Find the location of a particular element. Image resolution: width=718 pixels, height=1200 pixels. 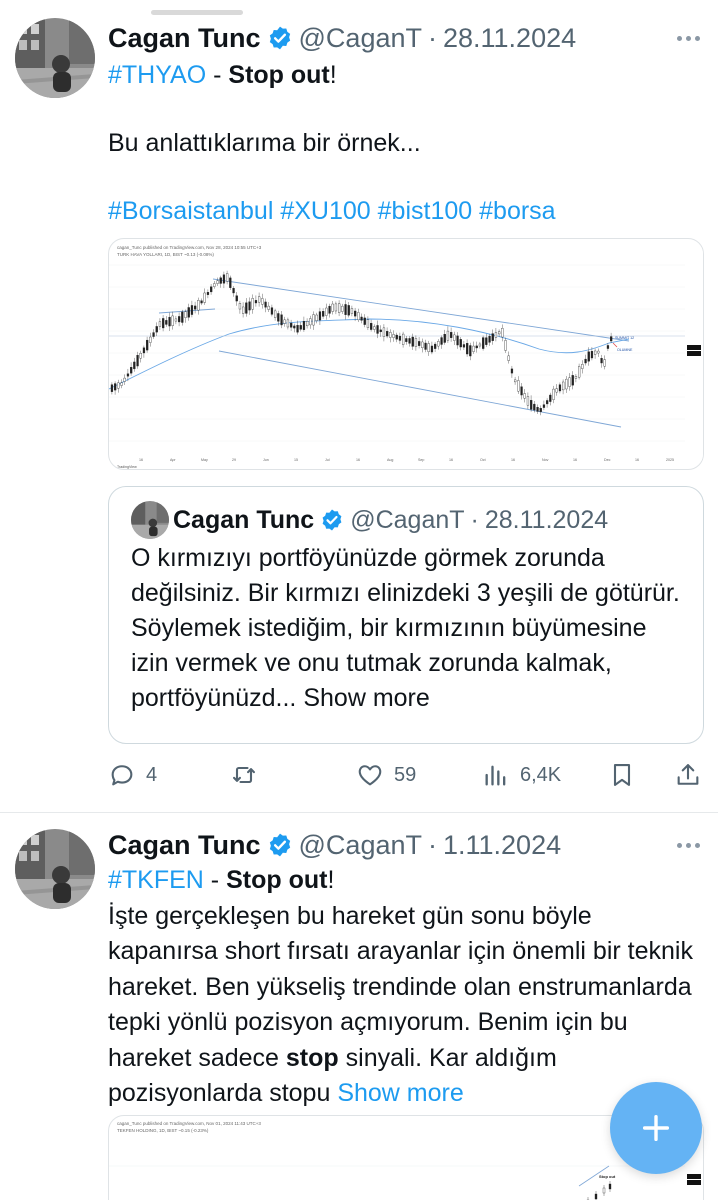

quoted-tweet-header: Cagan Tunc @CaganT · 28.11.2024 is located at coordinates (390, 520).